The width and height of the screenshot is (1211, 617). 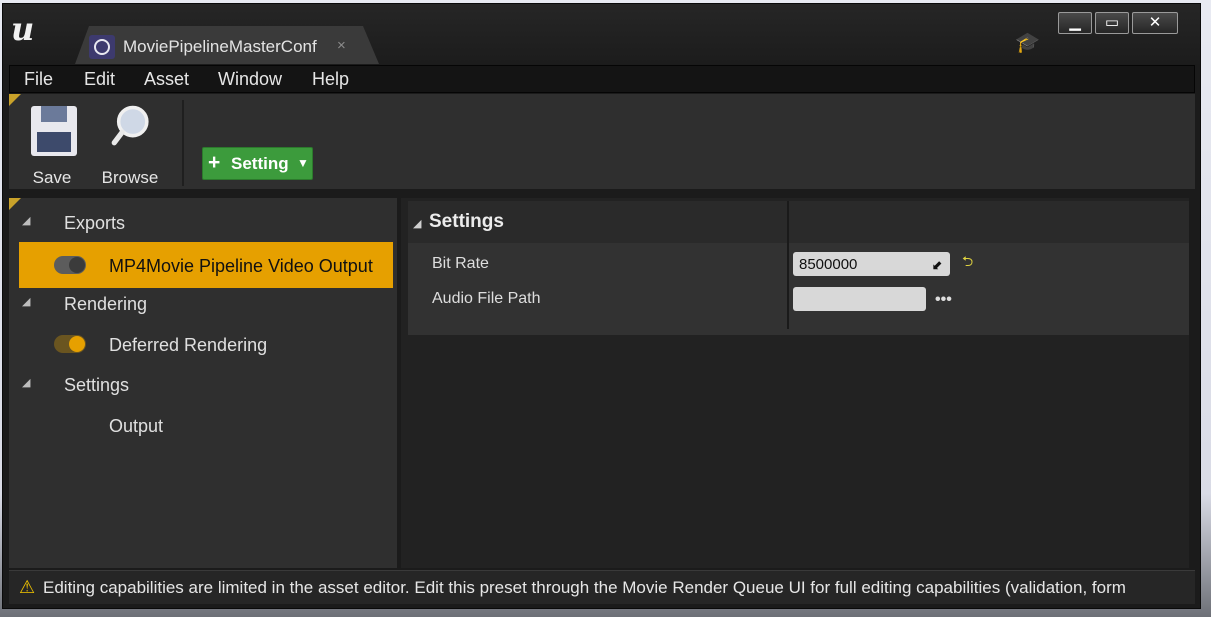 What do you see at coordinates (871, 264) in the screenshot?
I see `bit-rate-input: 8500000 ⬋` at bounding box center [871, 264].